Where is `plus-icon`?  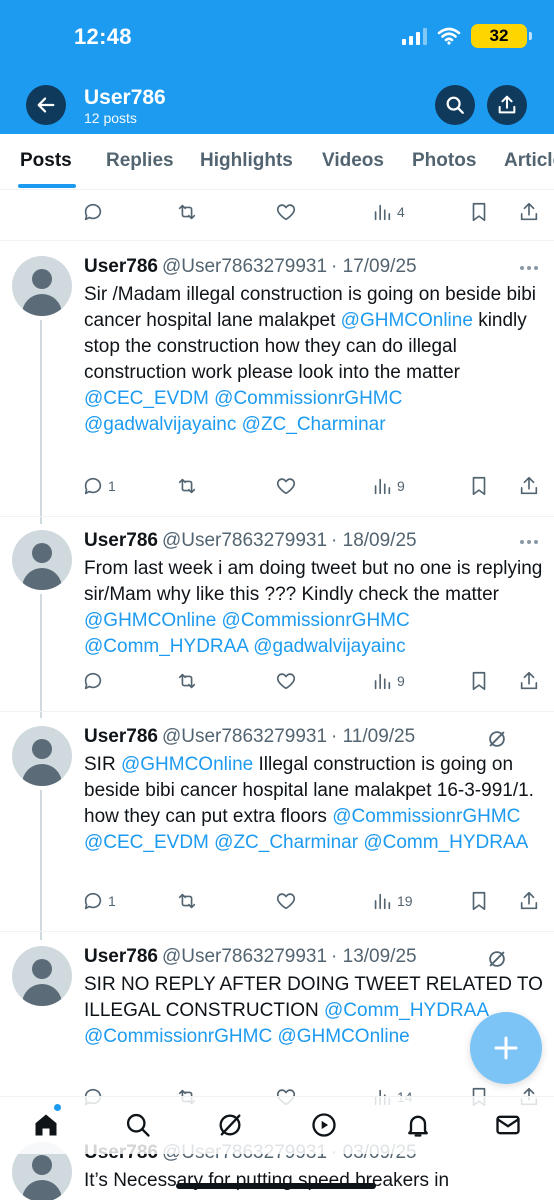 plus-icon is located at coordinates (506, 1048).